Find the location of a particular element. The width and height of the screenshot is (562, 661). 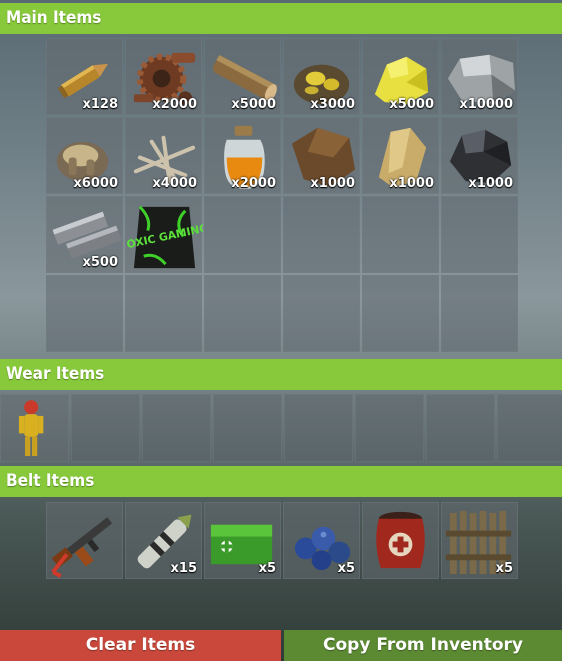

belt-slot-explosive-barrel is located at coordinates (400, 540).